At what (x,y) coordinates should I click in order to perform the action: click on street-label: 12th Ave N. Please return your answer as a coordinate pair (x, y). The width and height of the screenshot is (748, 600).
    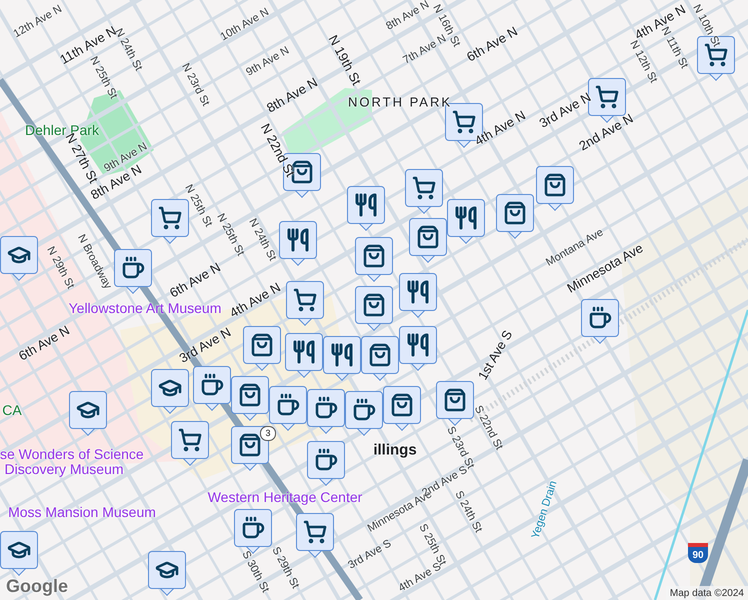
    Looking at the image, I should click on (38, 22).